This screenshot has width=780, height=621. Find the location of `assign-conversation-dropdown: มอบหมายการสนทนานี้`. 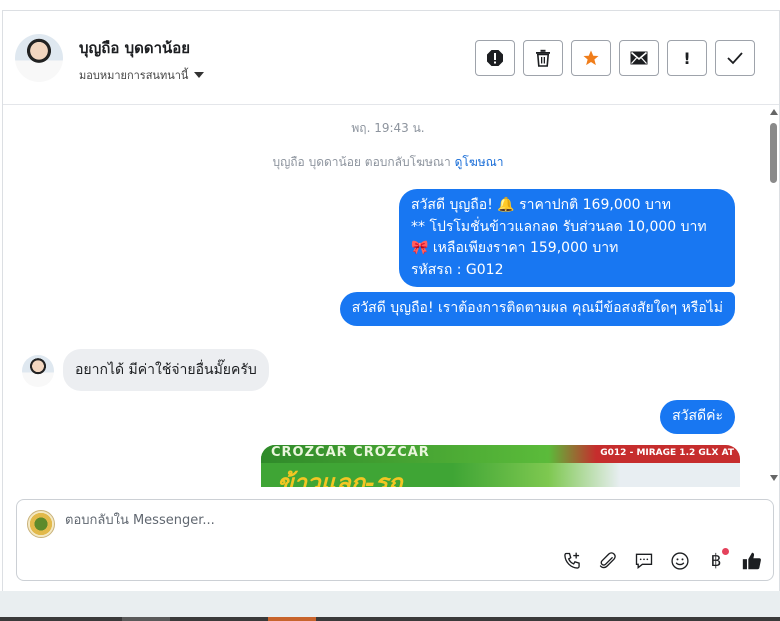

assign-conversation-dropdown: มอบหมายการสนทนานี้ is located at coordinates (142, 75).